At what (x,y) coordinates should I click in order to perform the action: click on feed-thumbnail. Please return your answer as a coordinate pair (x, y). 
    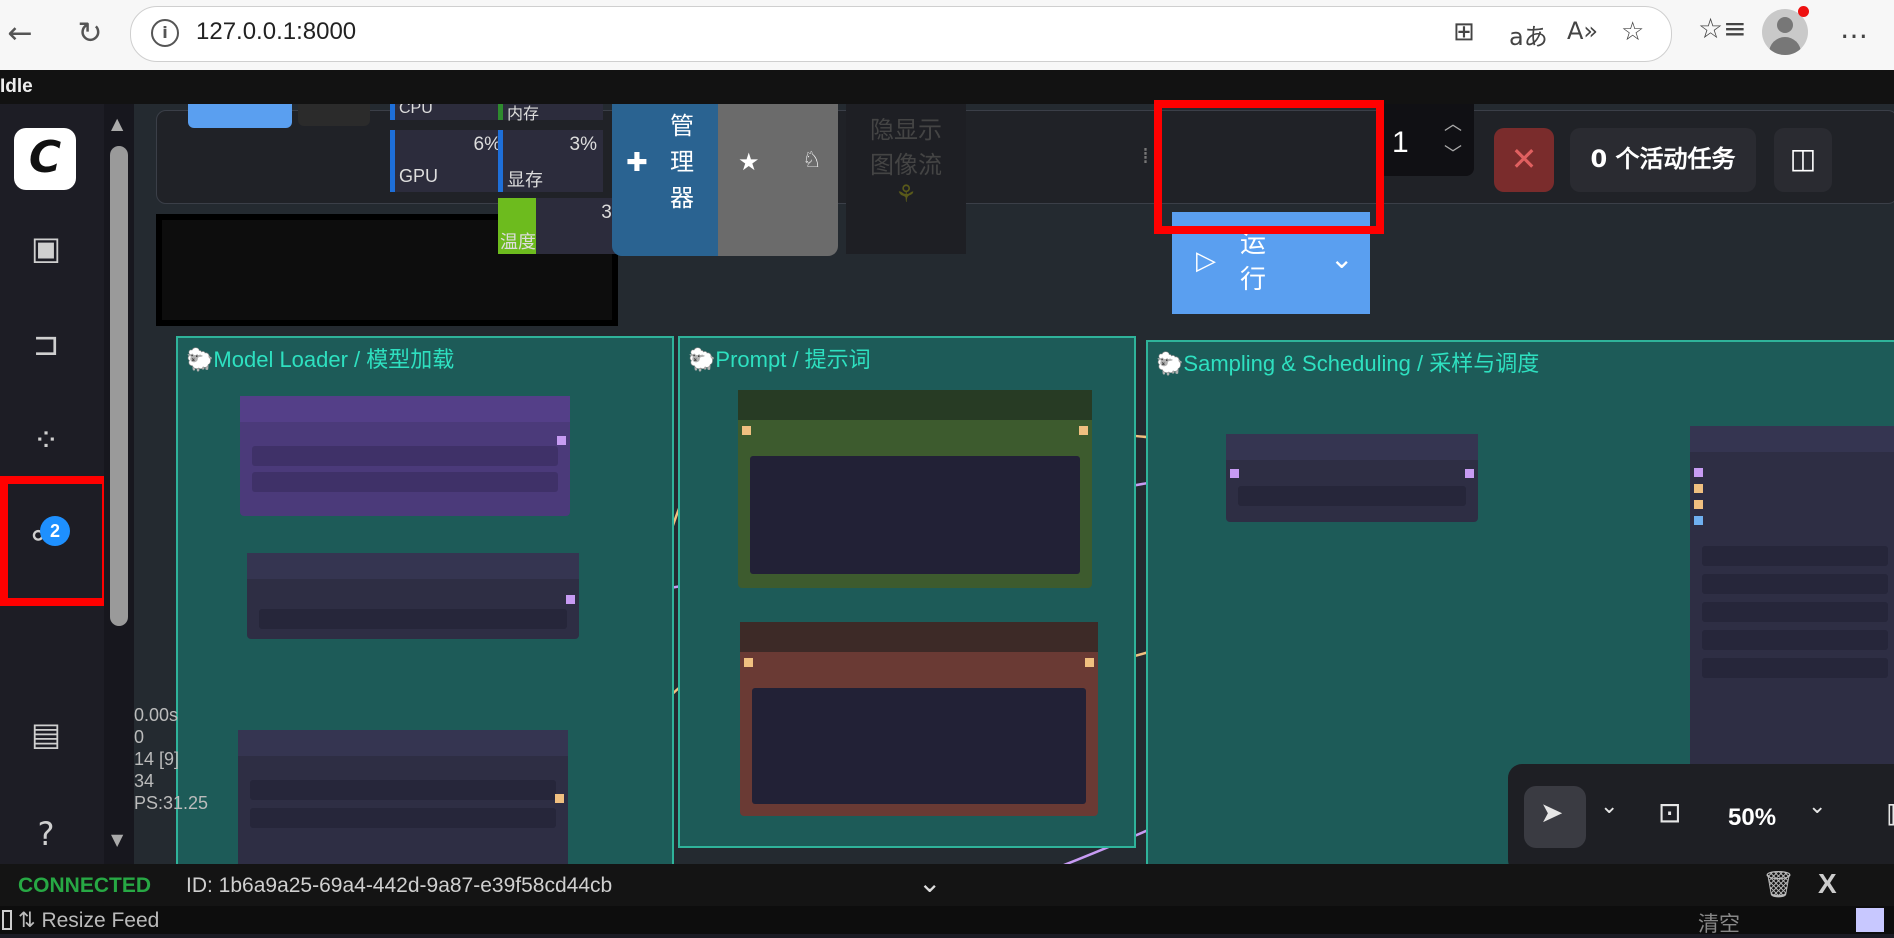
    Looking at the image, I should click on (1870, 920).